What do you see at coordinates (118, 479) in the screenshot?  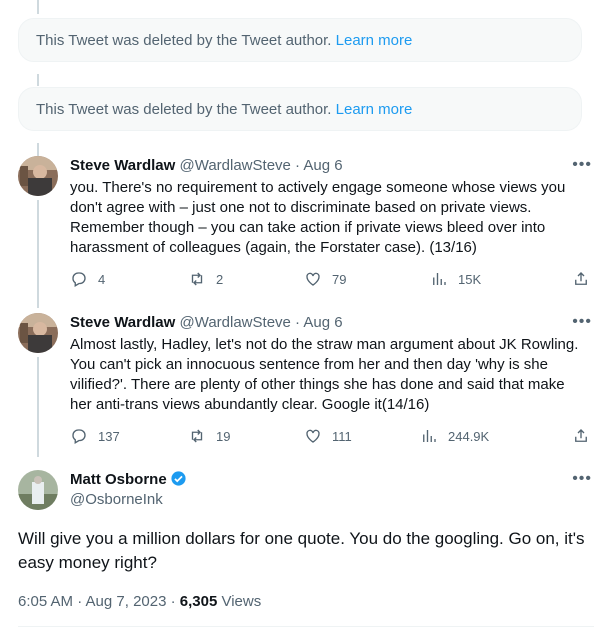 I see `author-name: Matt Osborne` at bounding box center [118, 479].